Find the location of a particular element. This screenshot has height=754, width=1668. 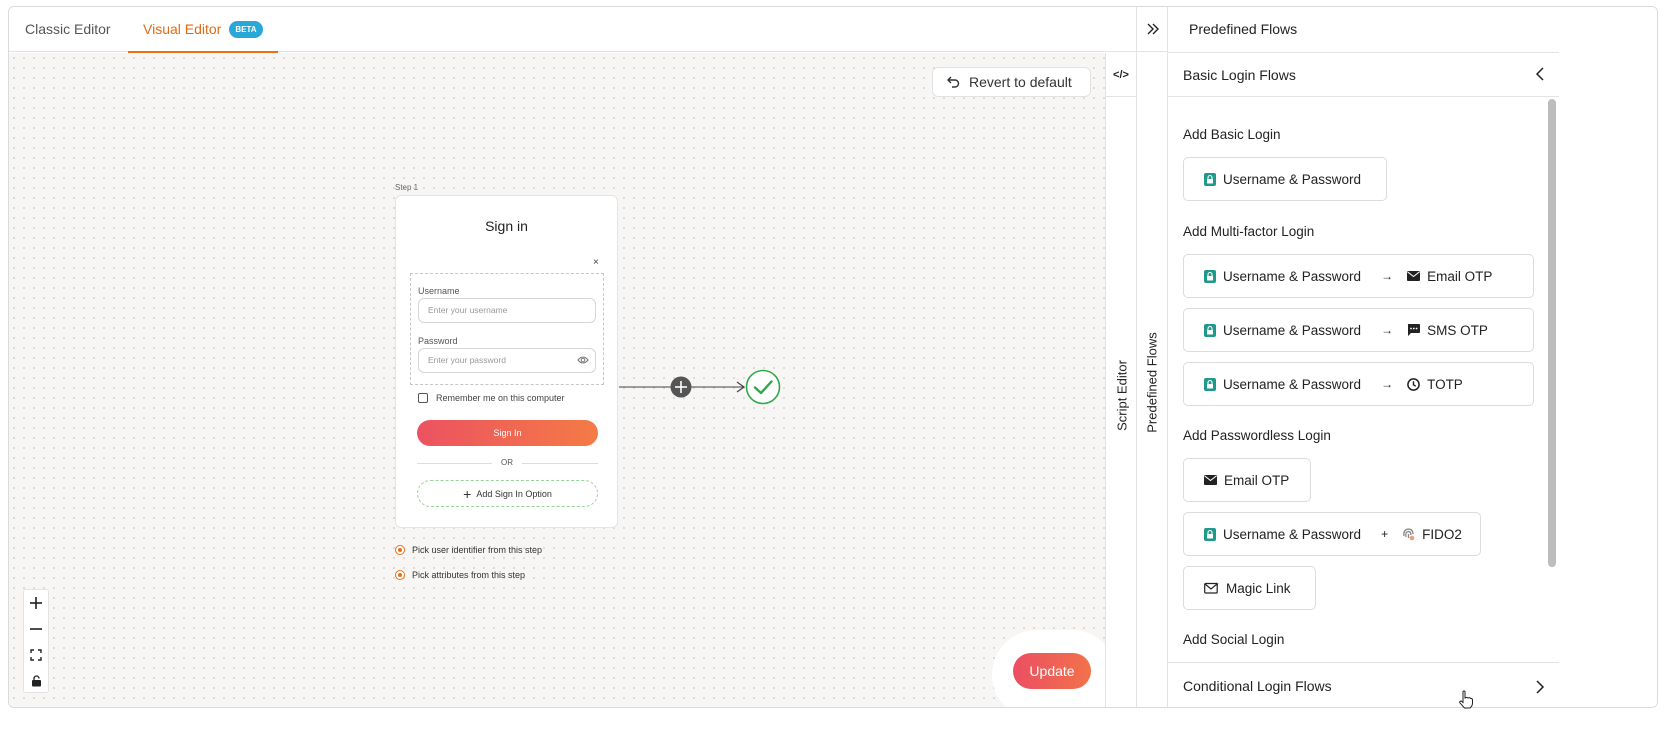

zoom-controls is located at coordinates (36, 641).